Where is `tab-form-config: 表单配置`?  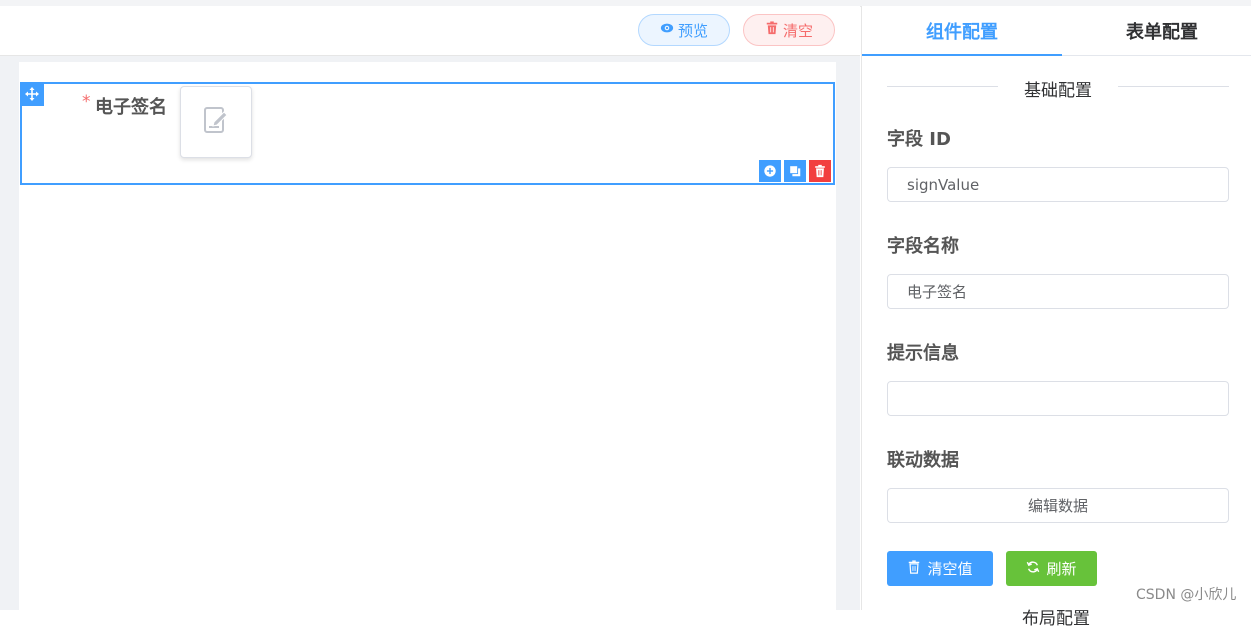
tab-form-config: 表单配置 is located at coordinates (1156, 30).